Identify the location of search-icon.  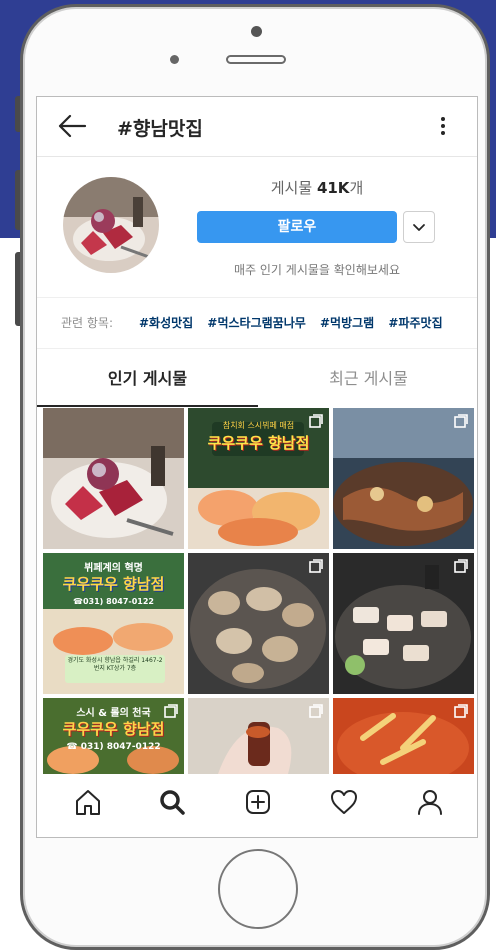
(172, 802).